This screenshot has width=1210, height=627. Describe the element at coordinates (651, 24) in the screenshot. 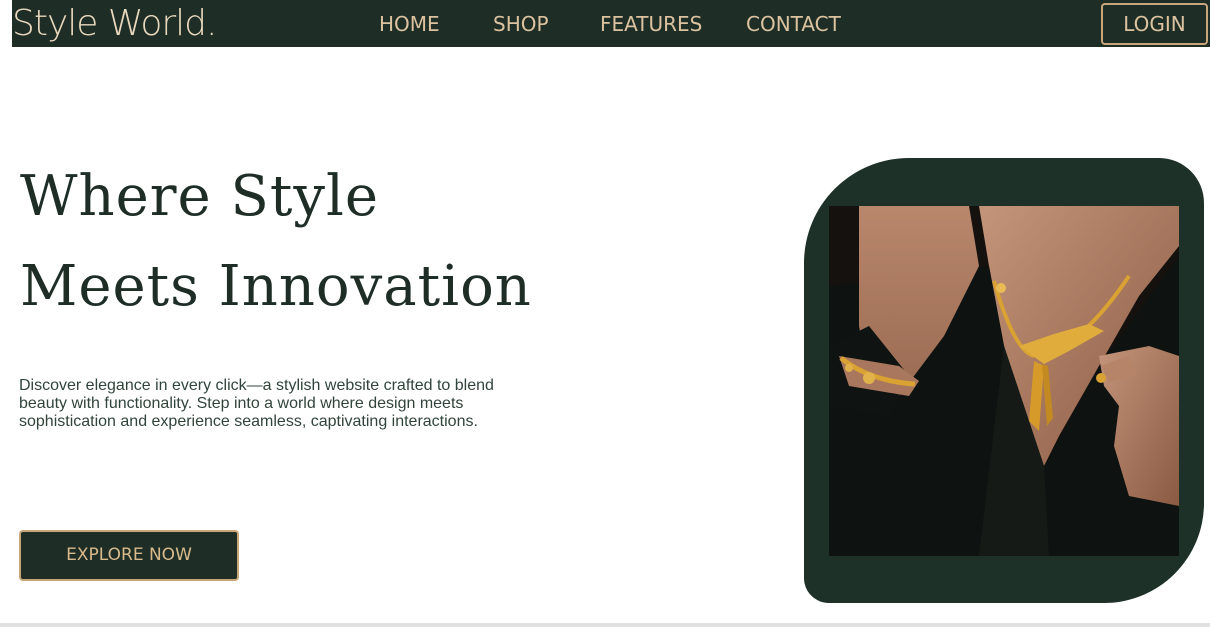

I see `nav-features: FEATURES` at that location.